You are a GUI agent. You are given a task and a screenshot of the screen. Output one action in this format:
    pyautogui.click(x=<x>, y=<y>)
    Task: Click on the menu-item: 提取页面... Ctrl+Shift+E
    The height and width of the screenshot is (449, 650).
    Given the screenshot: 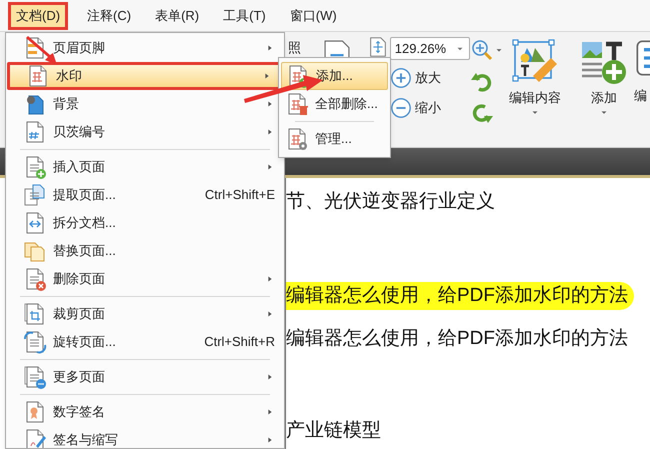 What is the action you would take?
    pyautogui.click(x=145, y=195)
    